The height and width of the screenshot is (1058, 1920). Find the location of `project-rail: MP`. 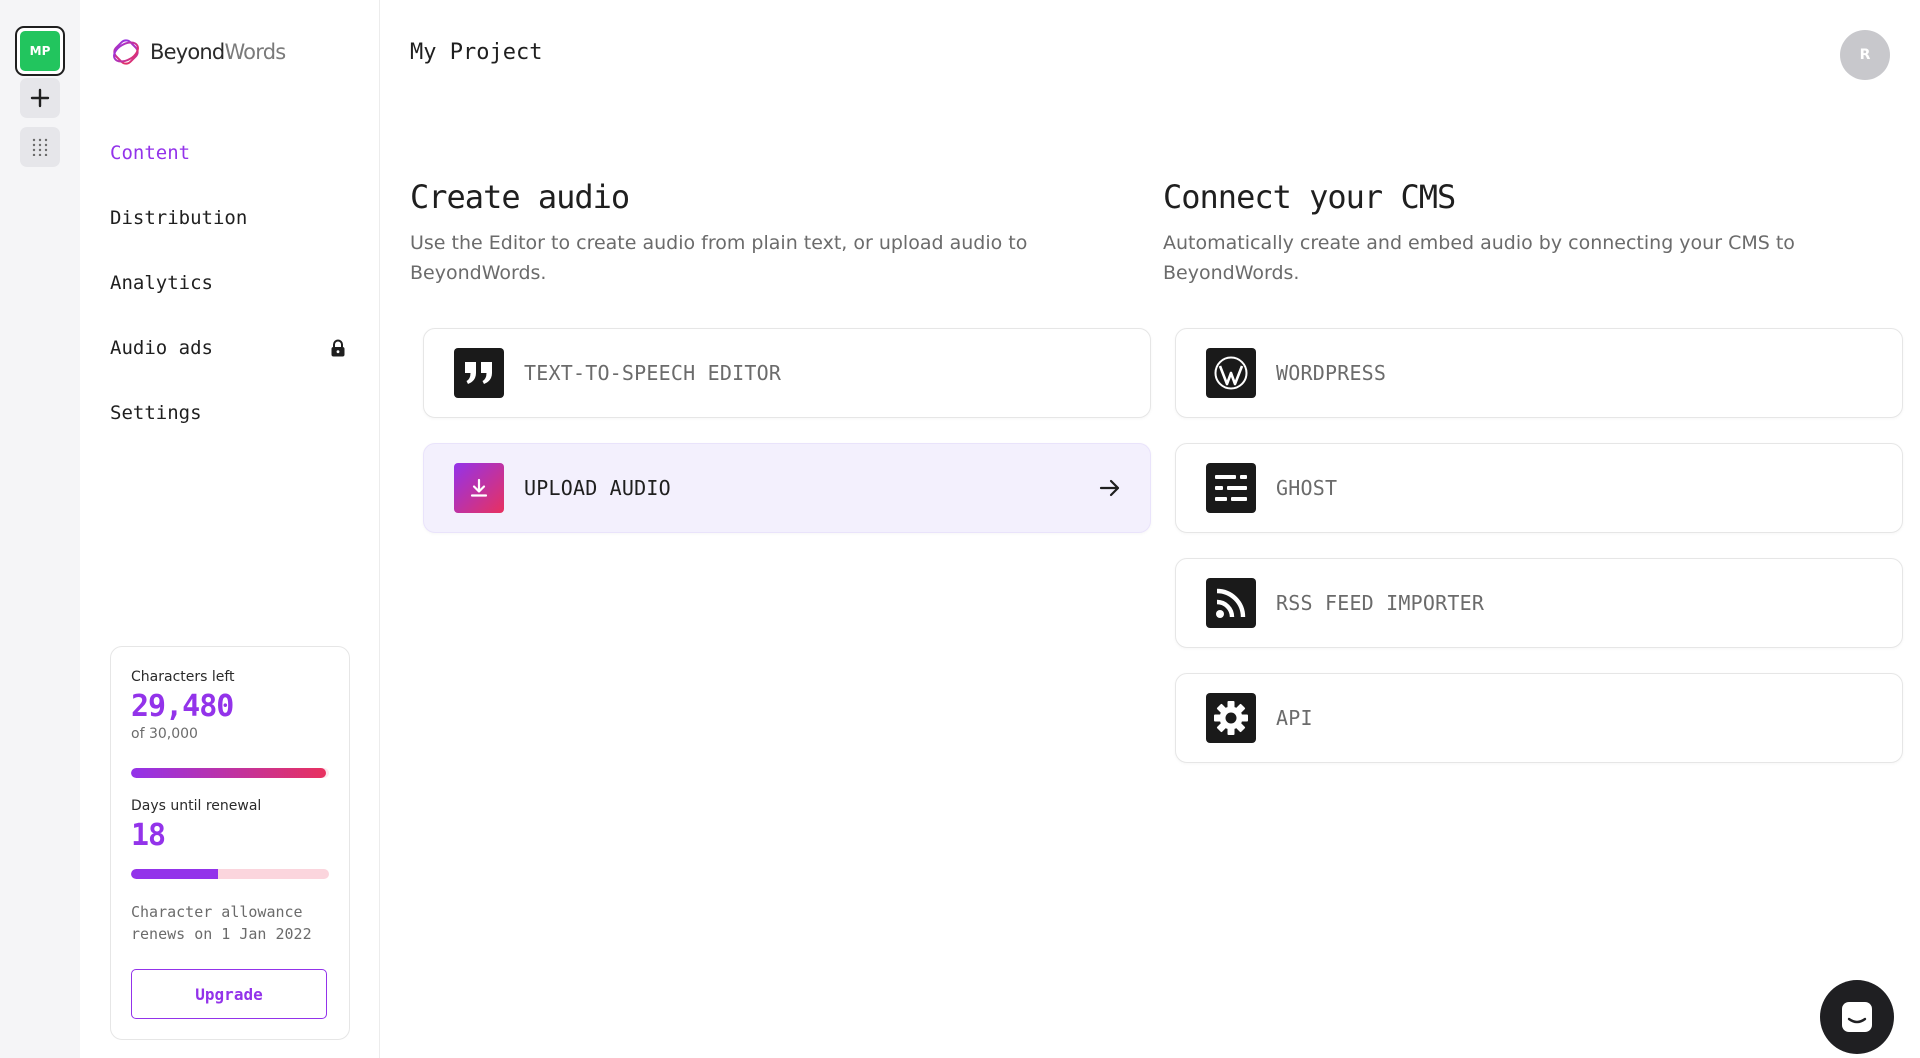

project-rail: MP is located at coordinates (40, 529).